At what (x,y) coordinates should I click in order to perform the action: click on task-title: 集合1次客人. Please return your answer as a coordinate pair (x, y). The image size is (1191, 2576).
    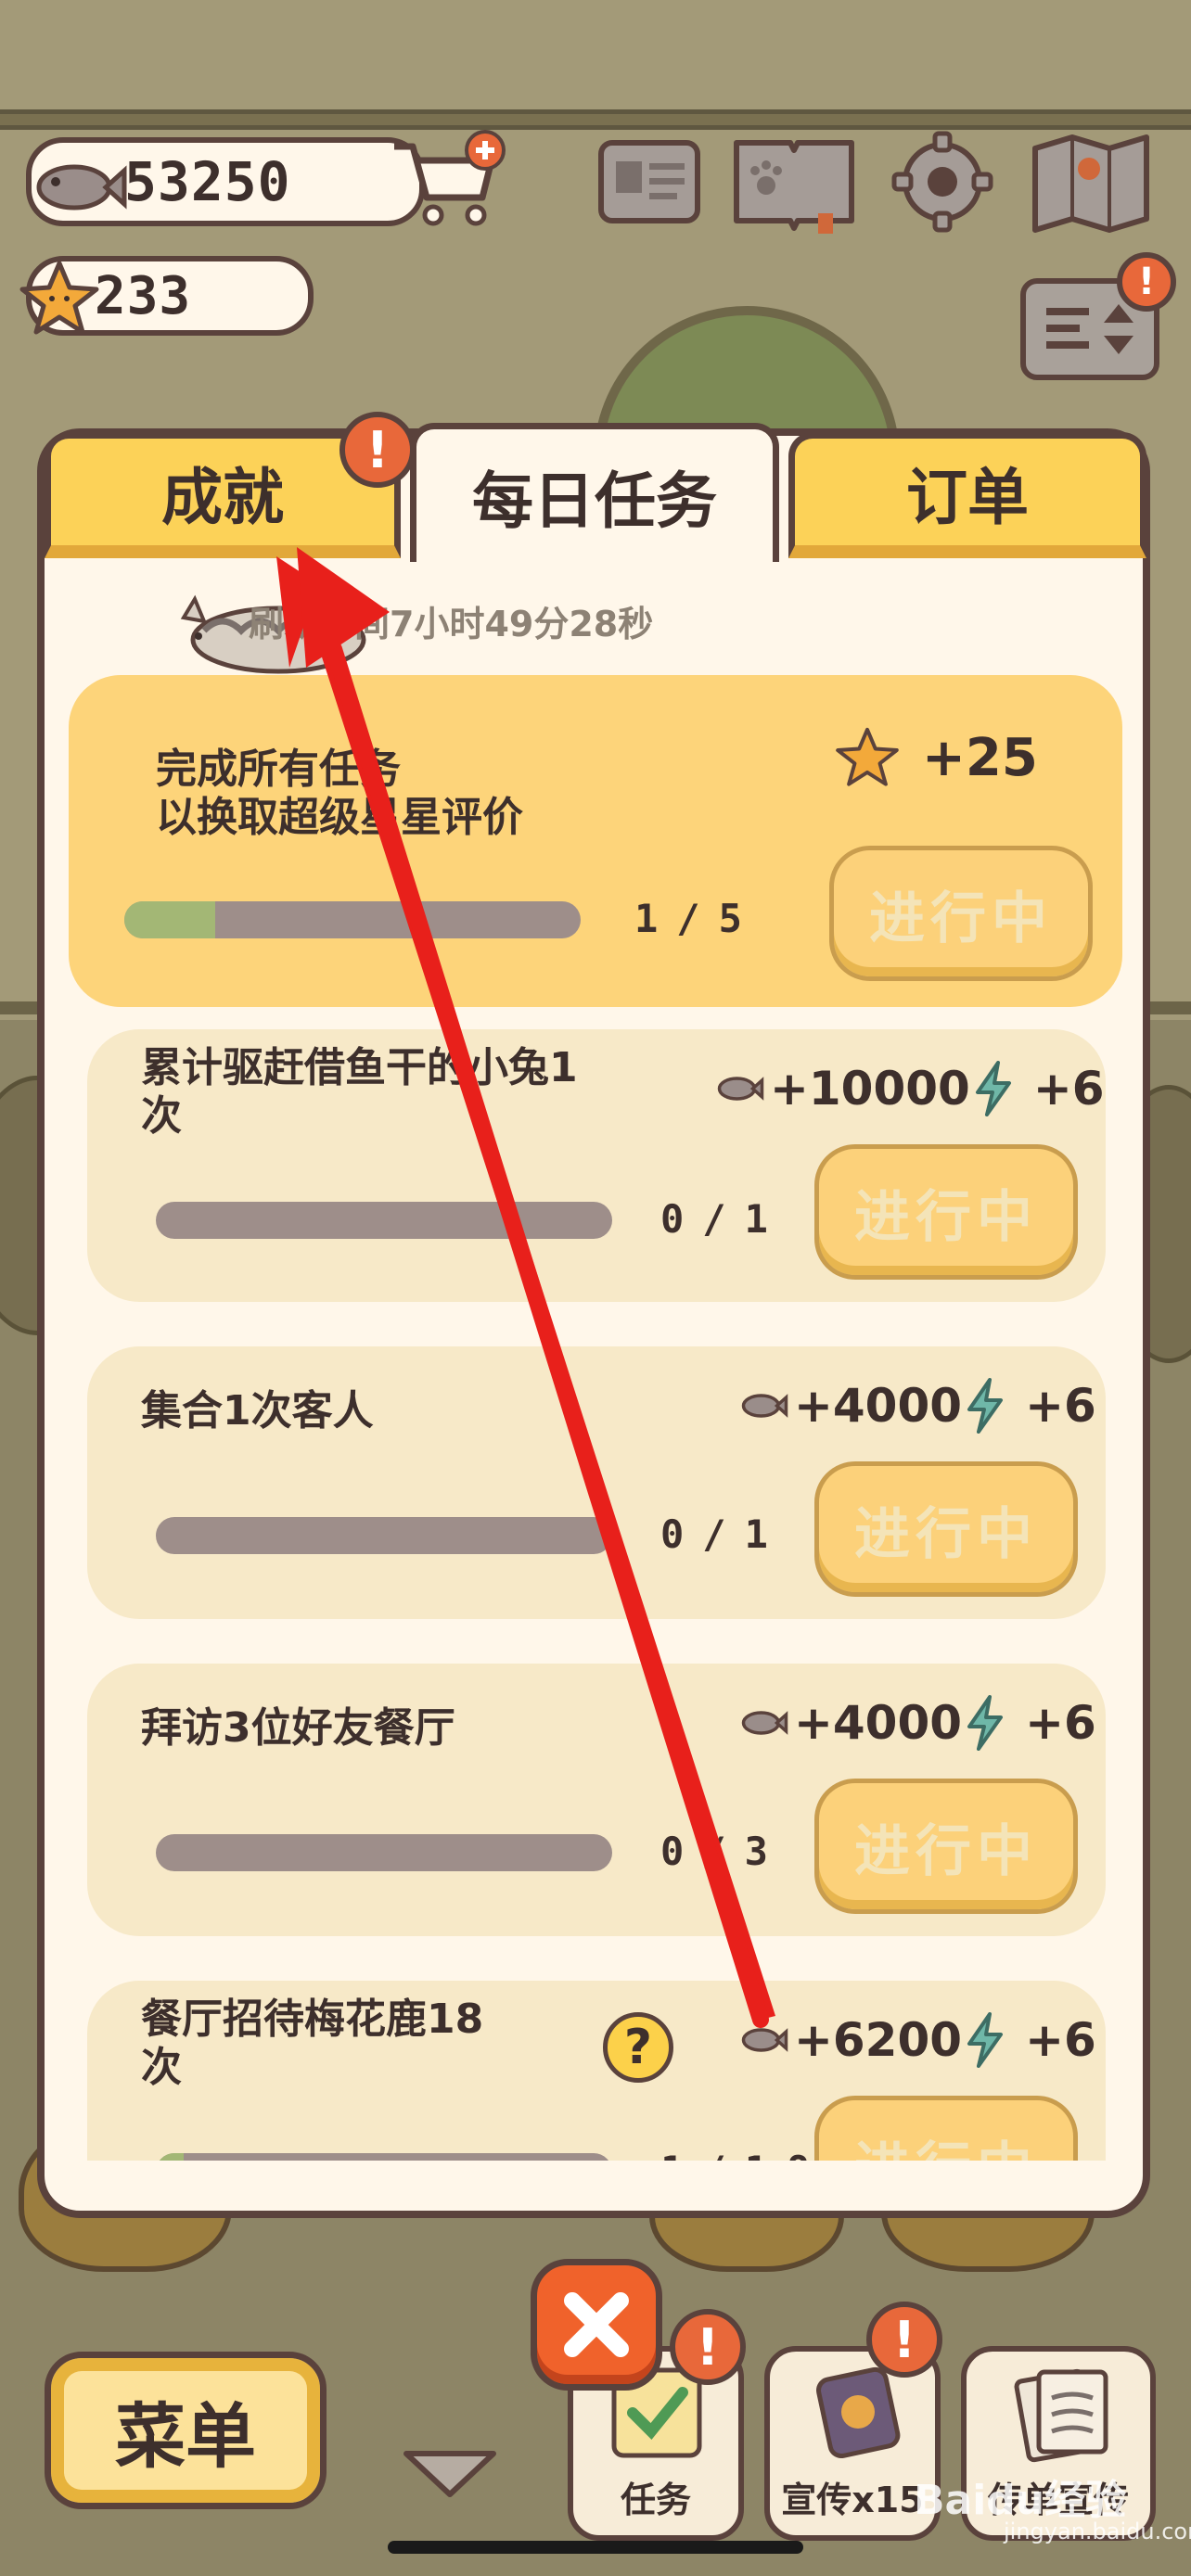
    Looking at the image, I should click on (257, 1411).